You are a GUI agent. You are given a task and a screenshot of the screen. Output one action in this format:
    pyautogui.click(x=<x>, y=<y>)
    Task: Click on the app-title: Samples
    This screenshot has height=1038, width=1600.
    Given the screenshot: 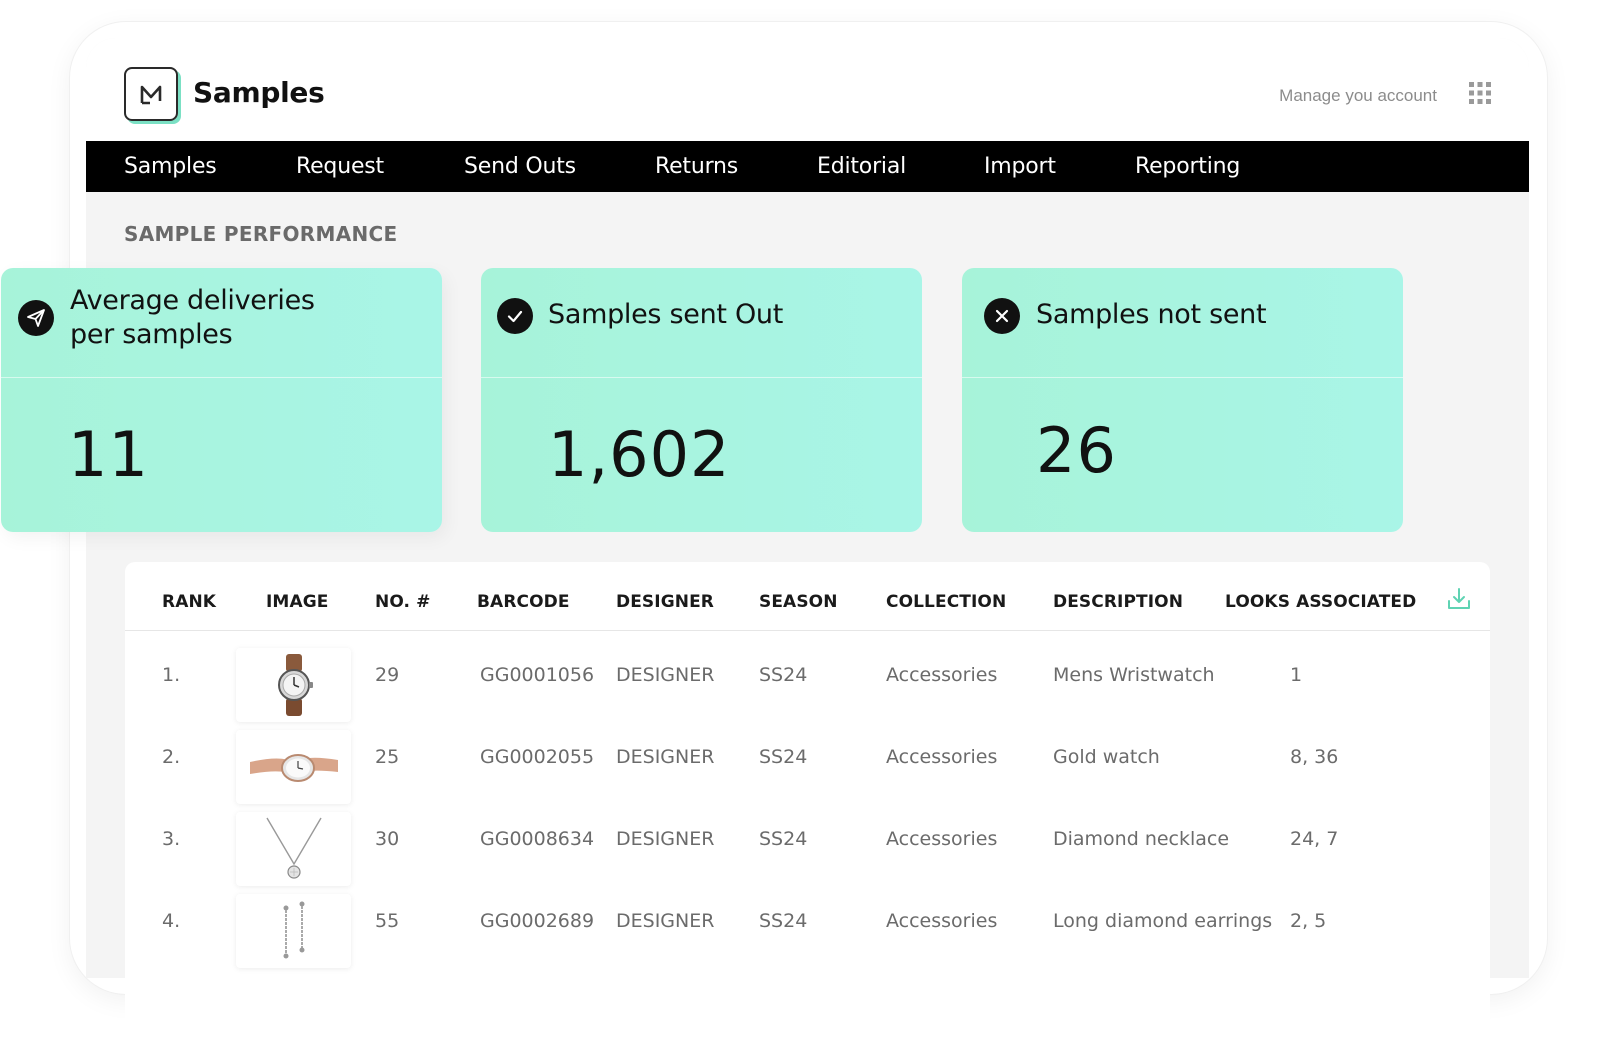 What is the action you would take?
    pyautogui.click(x=259, y=92)
    